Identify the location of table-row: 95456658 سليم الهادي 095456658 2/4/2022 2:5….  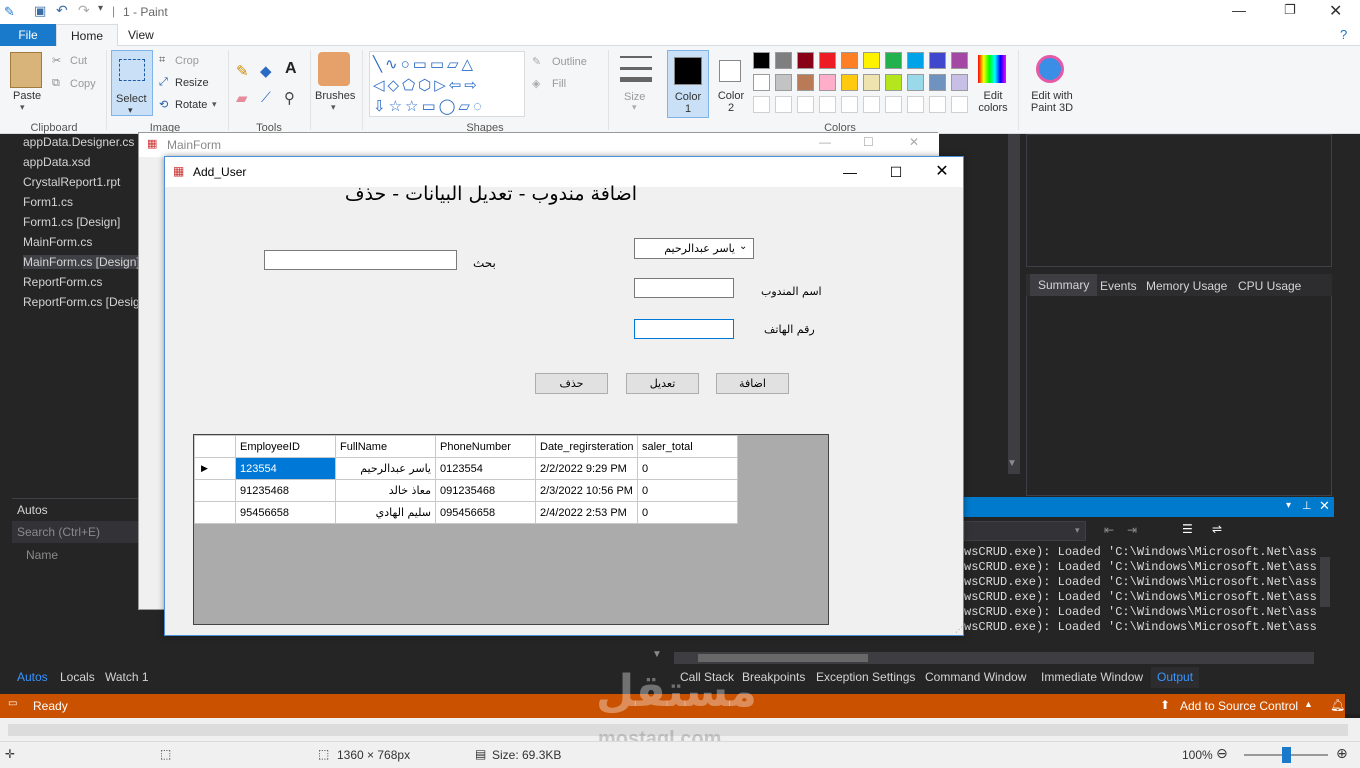
(466, 512).